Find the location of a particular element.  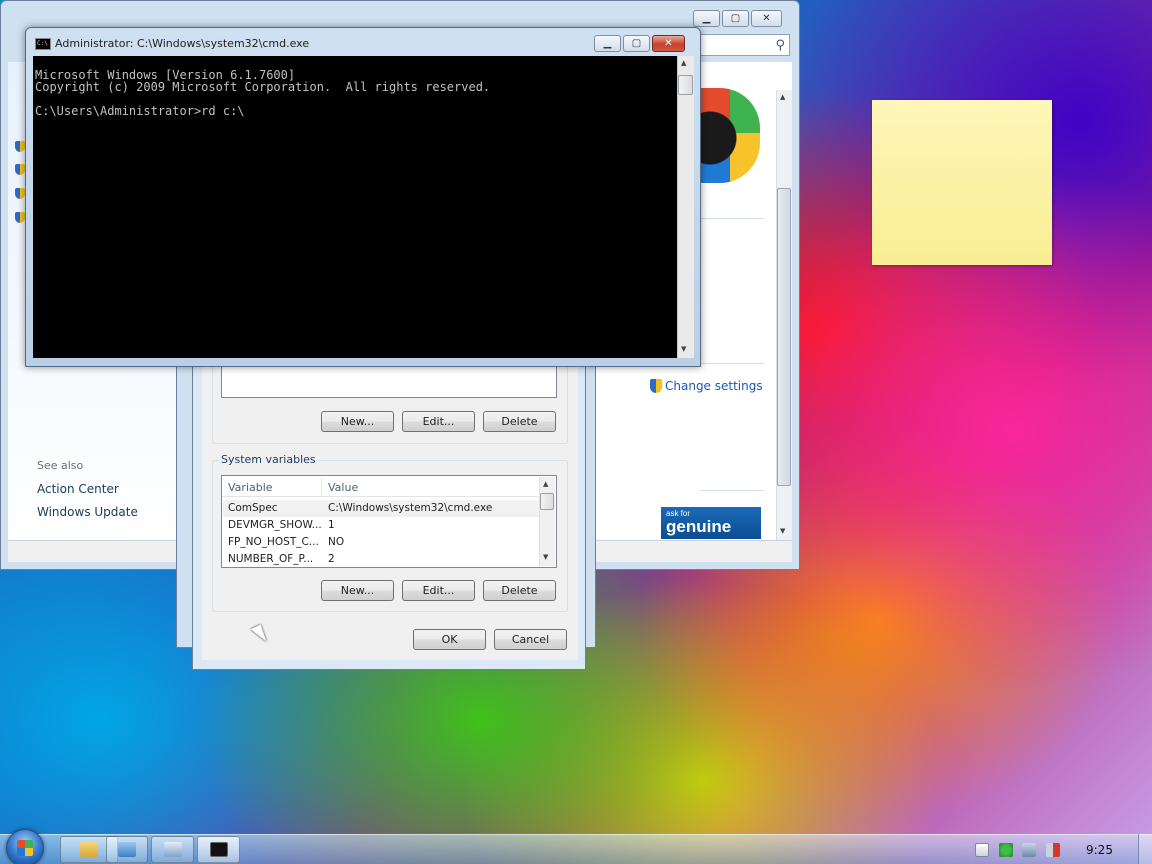

cancel-button: Cancel is located at coordinates (530, 639).